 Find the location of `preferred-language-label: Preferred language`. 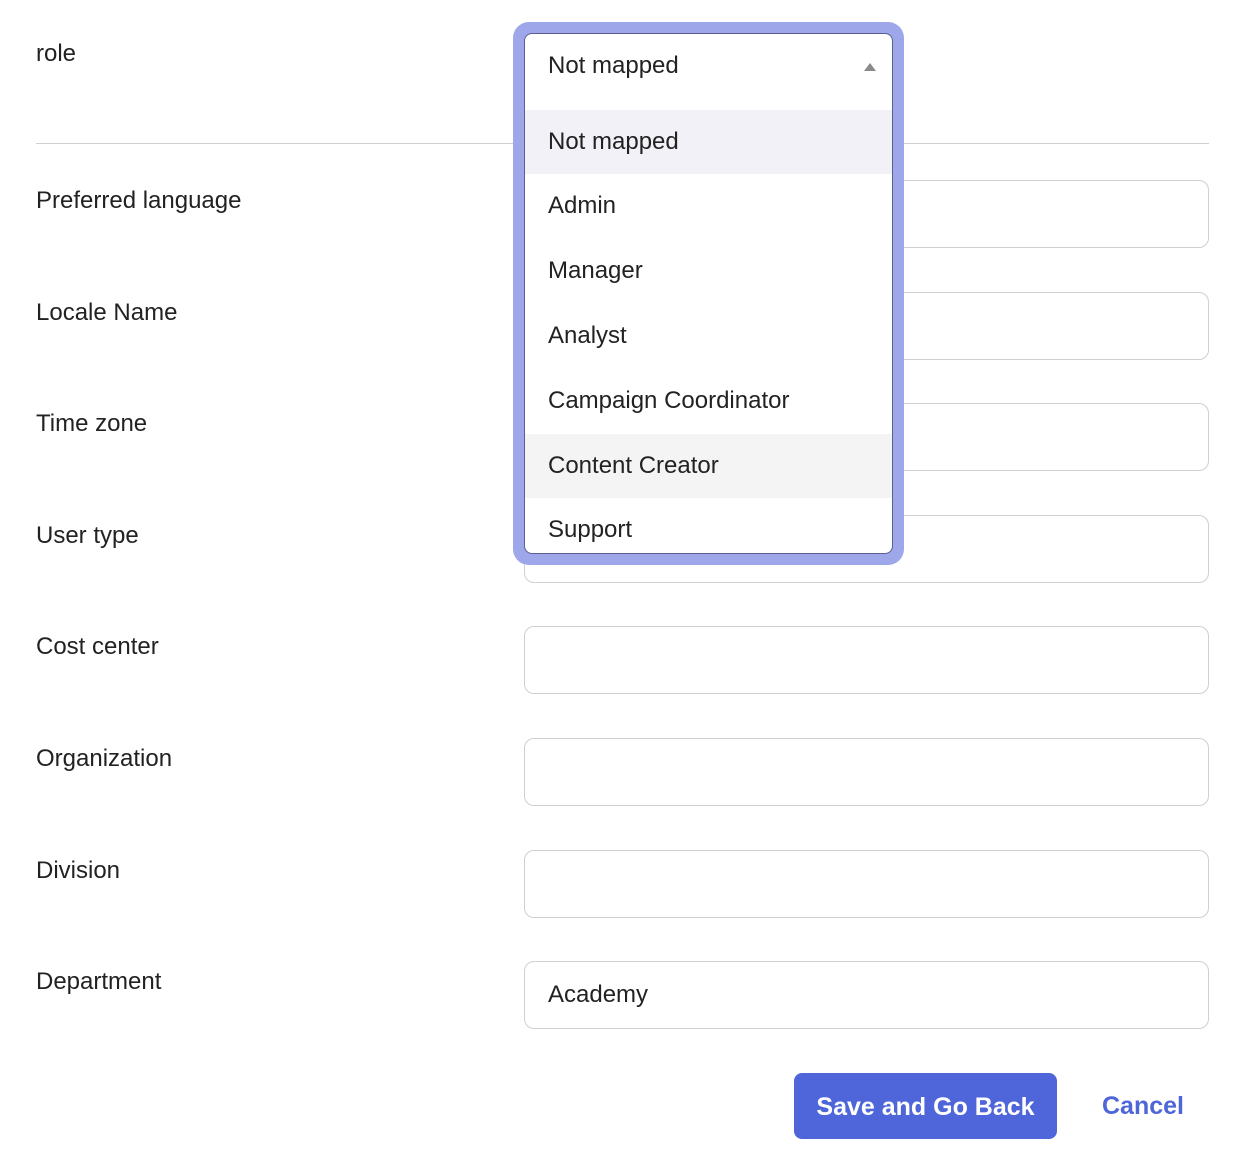

preferred-language-label: Preferred language is located at coordinates (139, 200).